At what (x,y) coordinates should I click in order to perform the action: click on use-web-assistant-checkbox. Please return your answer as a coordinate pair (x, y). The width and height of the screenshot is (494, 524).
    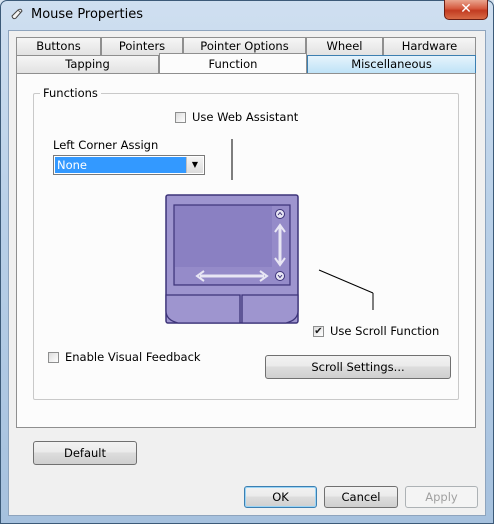
    Looking at the image, I should click on (180, 117).